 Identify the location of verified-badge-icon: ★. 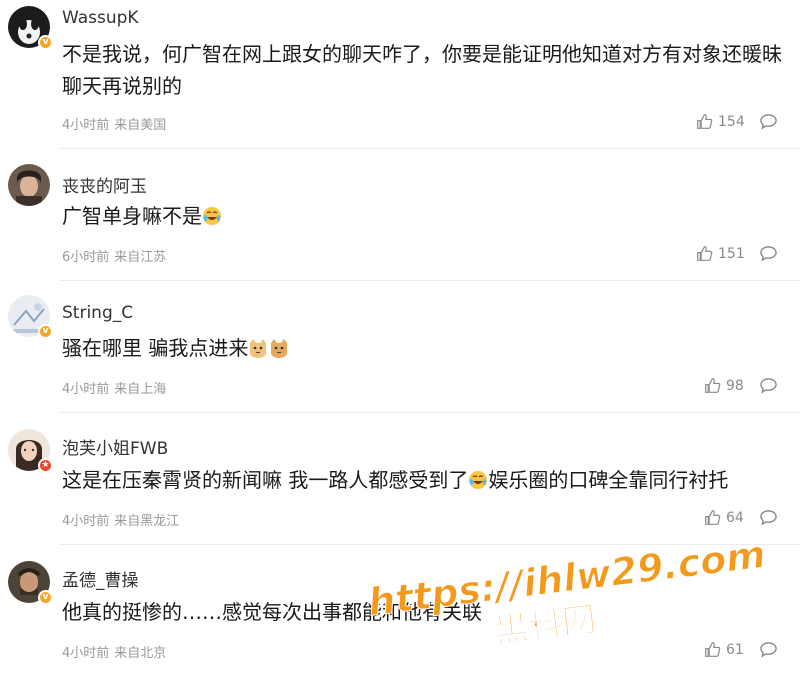
(45, 465).